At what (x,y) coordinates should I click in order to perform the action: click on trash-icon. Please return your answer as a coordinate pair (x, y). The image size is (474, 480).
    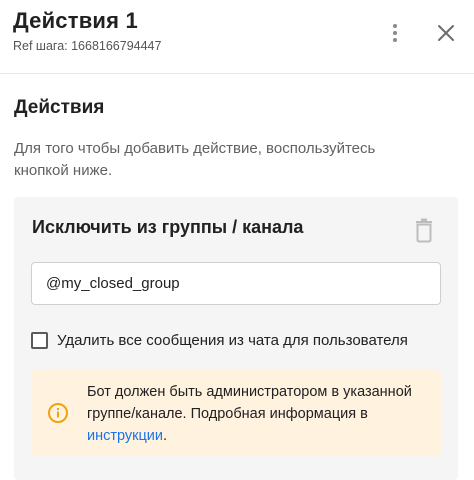
    Looking at the image, I should click on (424, 230).